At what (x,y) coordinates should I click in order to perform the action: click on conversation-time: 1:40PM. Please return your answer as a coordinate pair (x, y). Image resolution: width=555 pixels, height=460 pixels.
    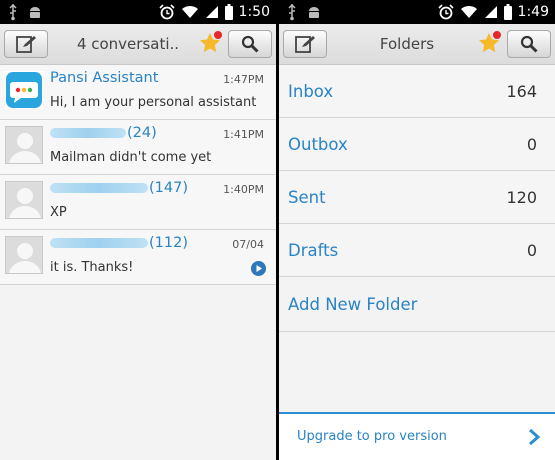
    Looking at the image, I should click on (243, 189).